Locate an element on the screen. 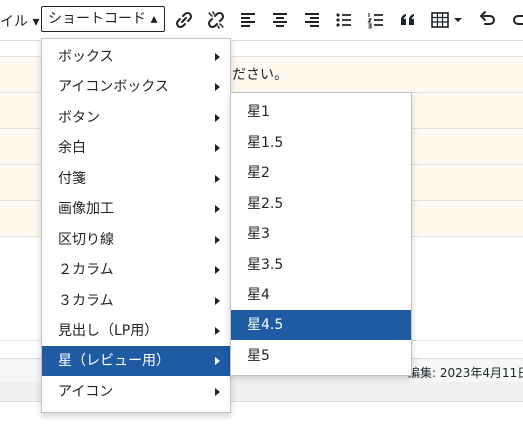 The width and height of the screenshot is (523, 429). menu-item-lp-heading: 見出し（LP用） is located at coordinates (136, 331).